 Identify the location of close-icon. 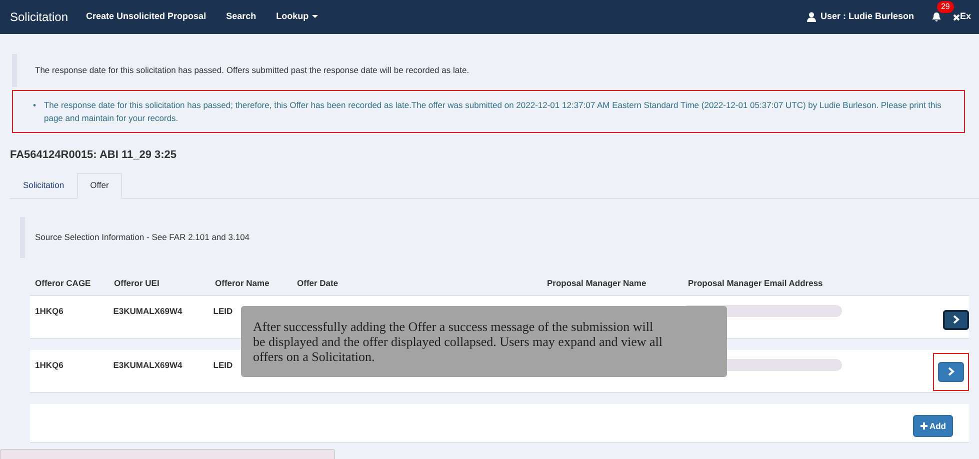
(956, 17).